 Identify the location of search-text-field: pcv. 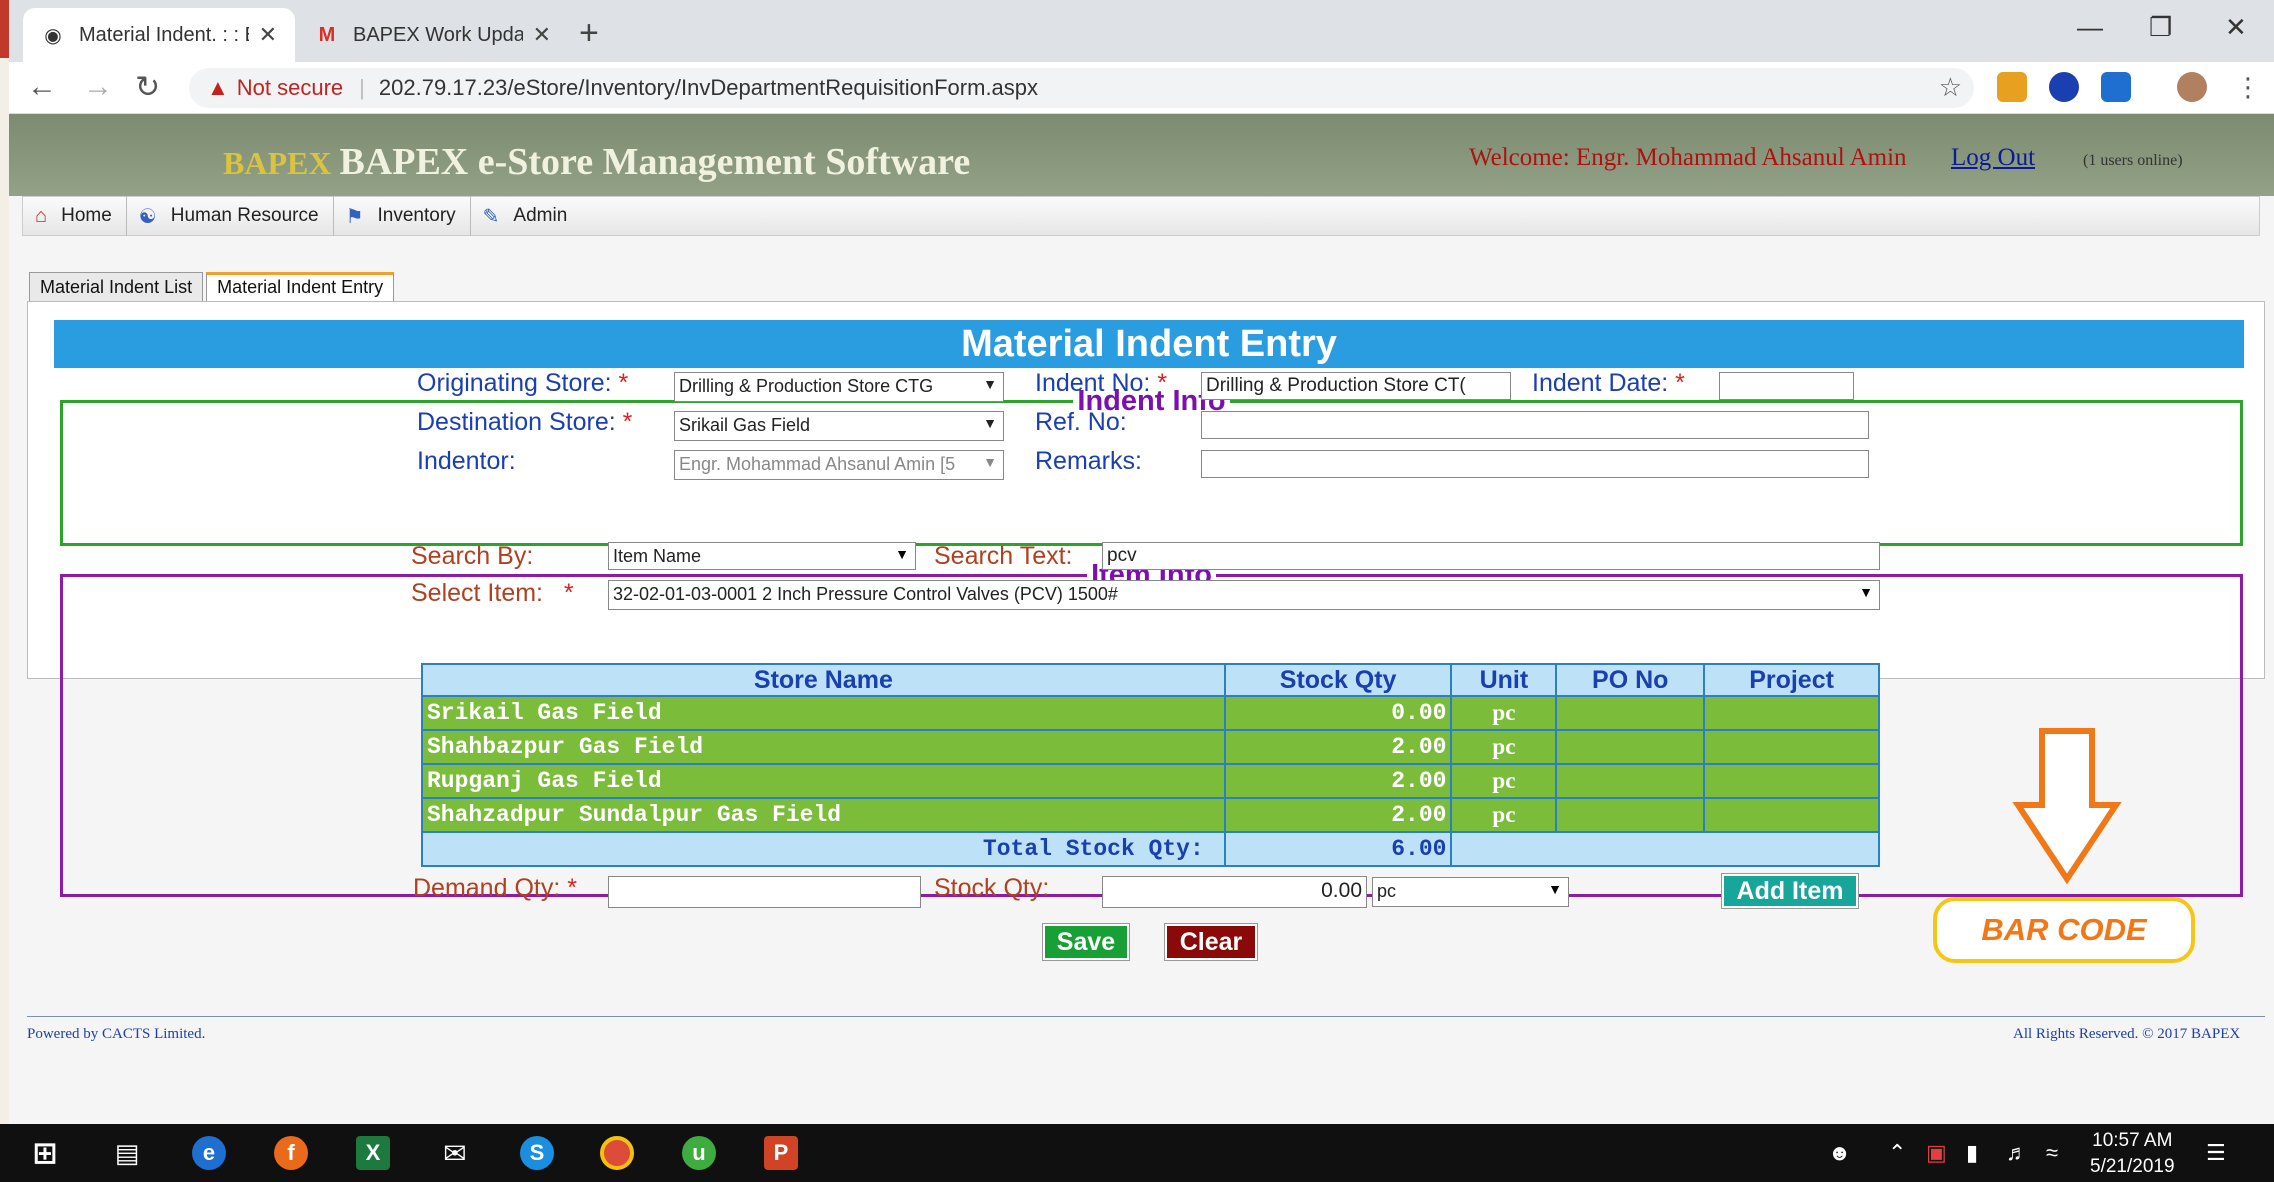
(1491, 556).